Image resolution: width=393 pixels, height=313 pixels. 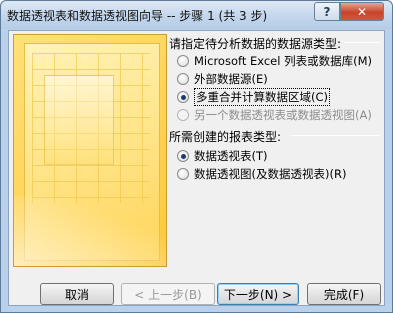 What do you see at coordinates (262, 97) in the screenshot?
I see `radio-label: 多重合并计算数据区域(C)` at bounding box center [262, 97].